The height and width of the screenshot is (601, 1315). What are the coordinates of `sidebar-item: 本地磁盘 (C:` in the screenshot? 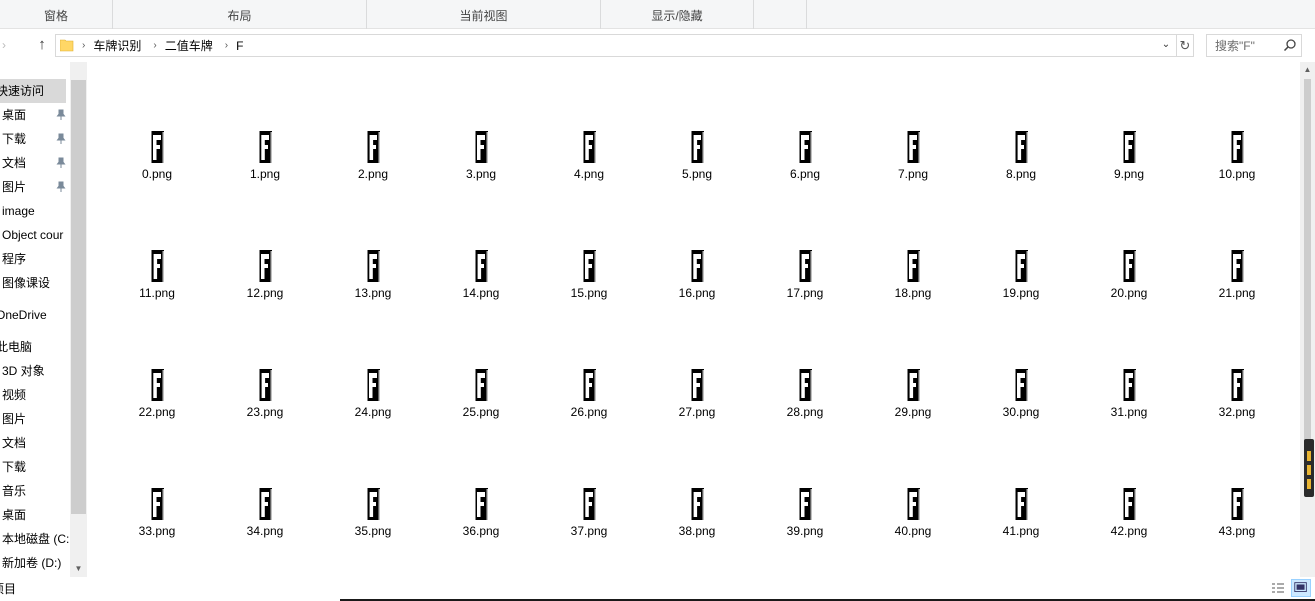 It's located at (35, 539).